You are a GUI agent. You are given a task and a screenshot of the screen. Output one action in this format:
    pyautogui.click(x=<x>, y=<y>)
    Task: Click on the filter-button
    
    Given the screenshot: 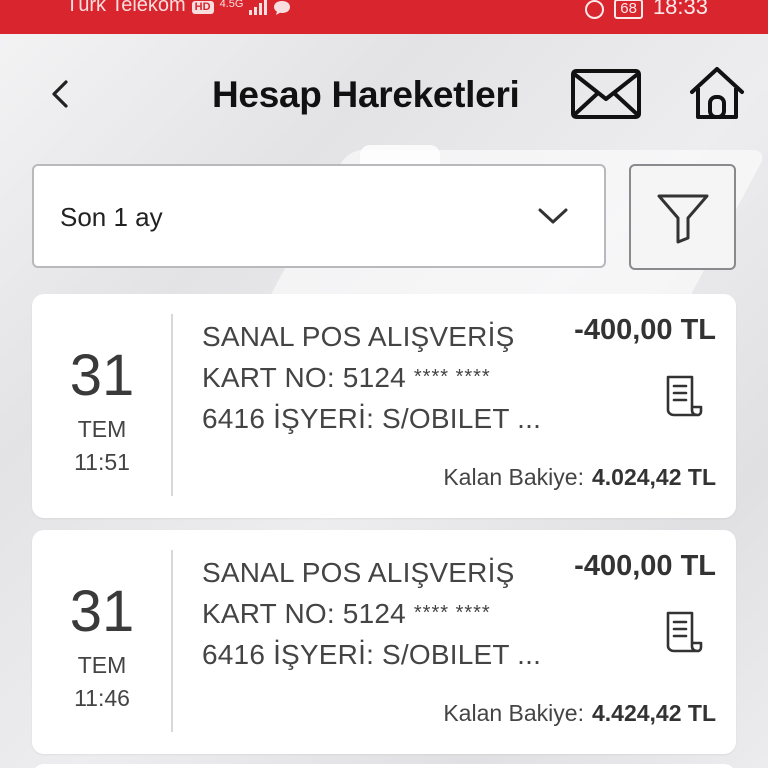 What is the action you would take?
    pyautogui.click(x=682, y=217)
    